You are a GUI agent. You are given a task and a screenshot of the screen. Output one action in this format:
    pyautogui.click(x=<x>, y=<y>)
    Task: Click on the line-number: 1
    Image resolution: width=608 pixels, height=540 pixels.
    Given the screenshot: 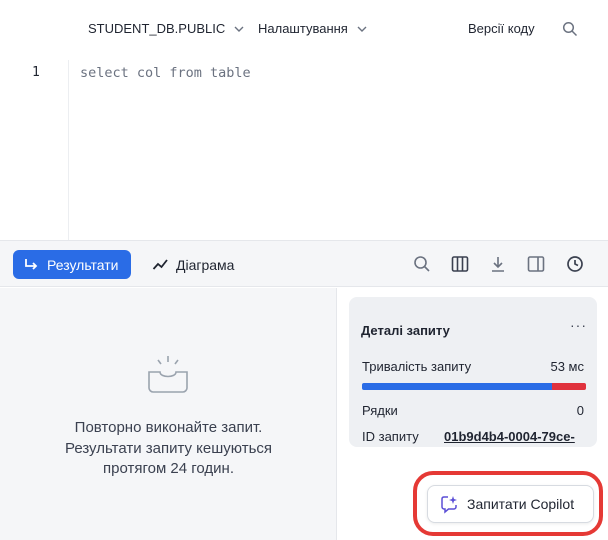 What is the action you would take?
    pyautogui.click(x=36, y=72)
    